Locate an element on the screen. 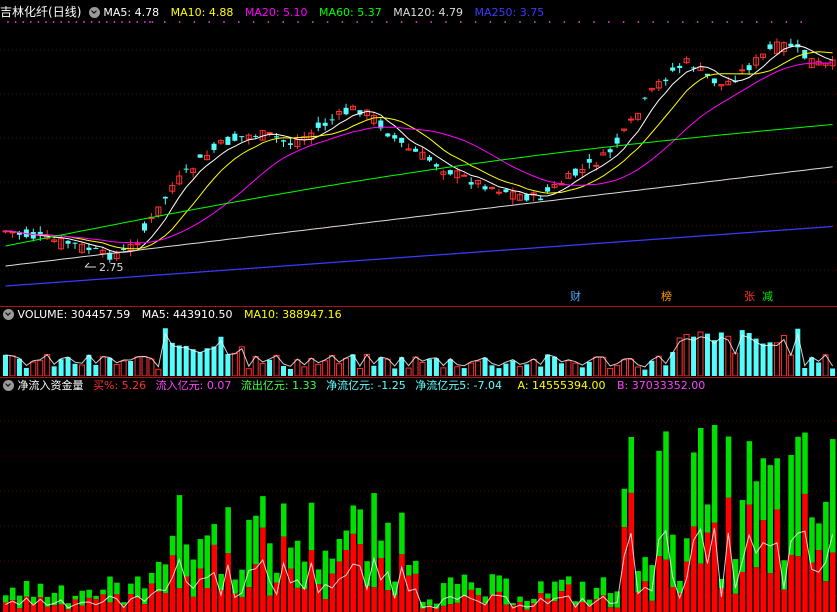 The image size is (837, 612). tag-finance: 财 is located at coordinates (575, 297).